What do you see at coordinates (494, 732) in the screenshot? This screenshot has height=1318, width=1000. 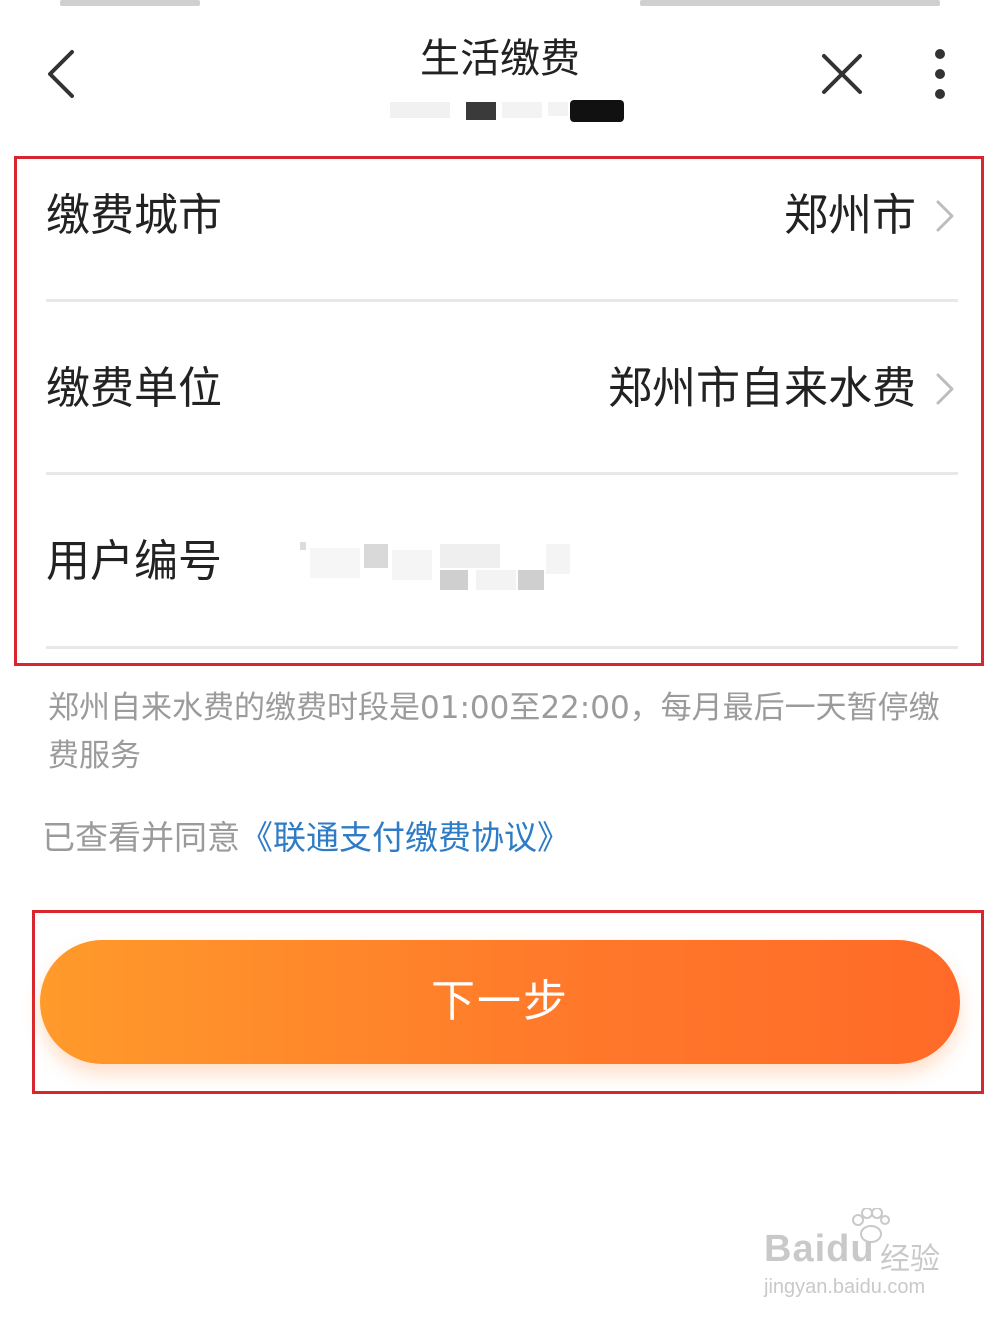 I see `service-time-notice: 郑州自来水费的缴费时段是01:00至22:00，每月最后一天暂停缴费服务` at bounding box center [494, 732].